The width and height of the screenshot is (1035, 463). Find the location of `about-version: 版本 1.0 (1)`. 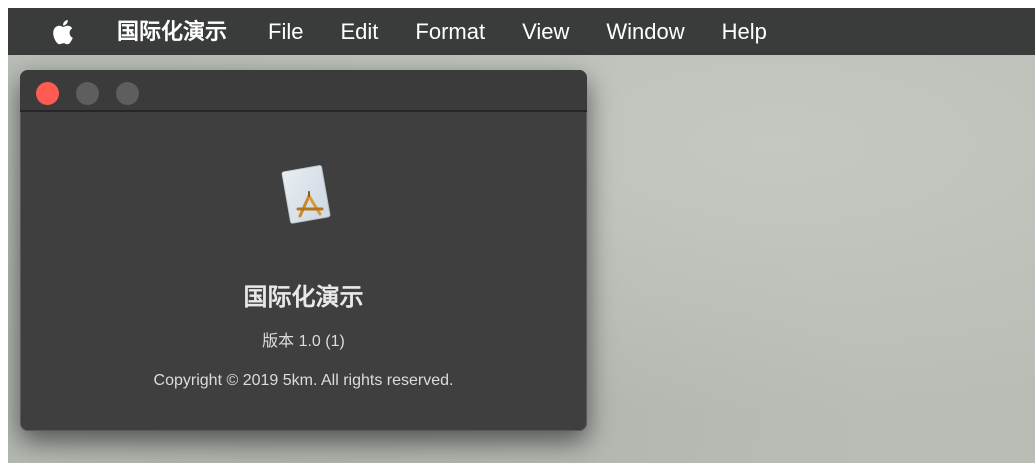

about-version: 版本 1.0 (1) is located at coordinates (303, 341).